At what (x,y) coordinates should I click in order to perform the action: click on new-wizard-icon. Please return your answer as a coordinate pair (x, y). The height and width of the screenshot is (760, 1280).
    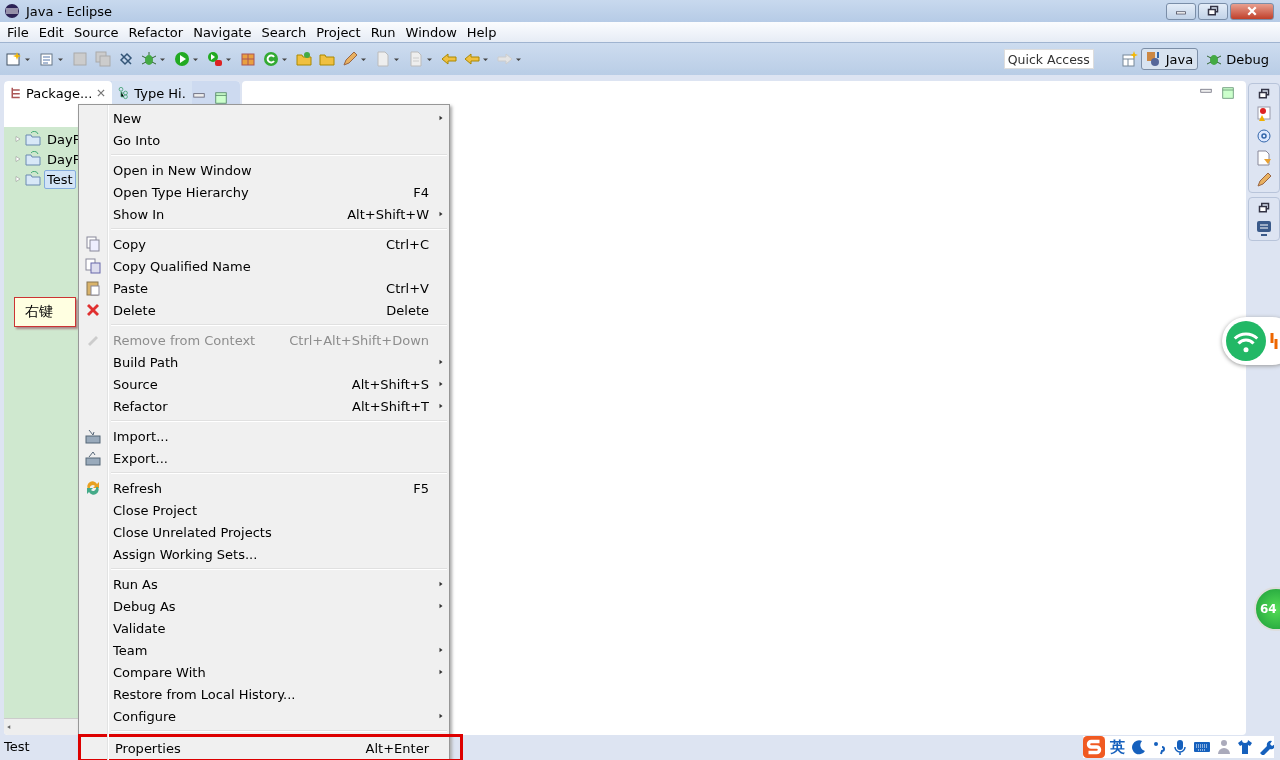
    Looking at the image, I should click on (14, 59).